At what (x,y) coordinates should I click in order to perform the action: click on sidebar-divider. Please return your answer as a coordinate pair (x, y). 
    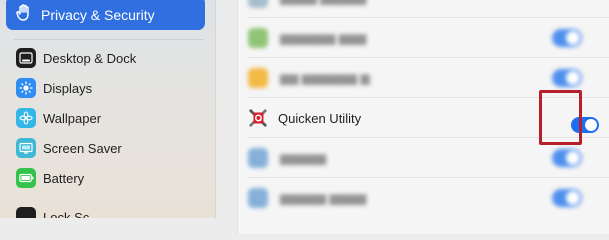
    Looking at the image, I should click on (109, 39).